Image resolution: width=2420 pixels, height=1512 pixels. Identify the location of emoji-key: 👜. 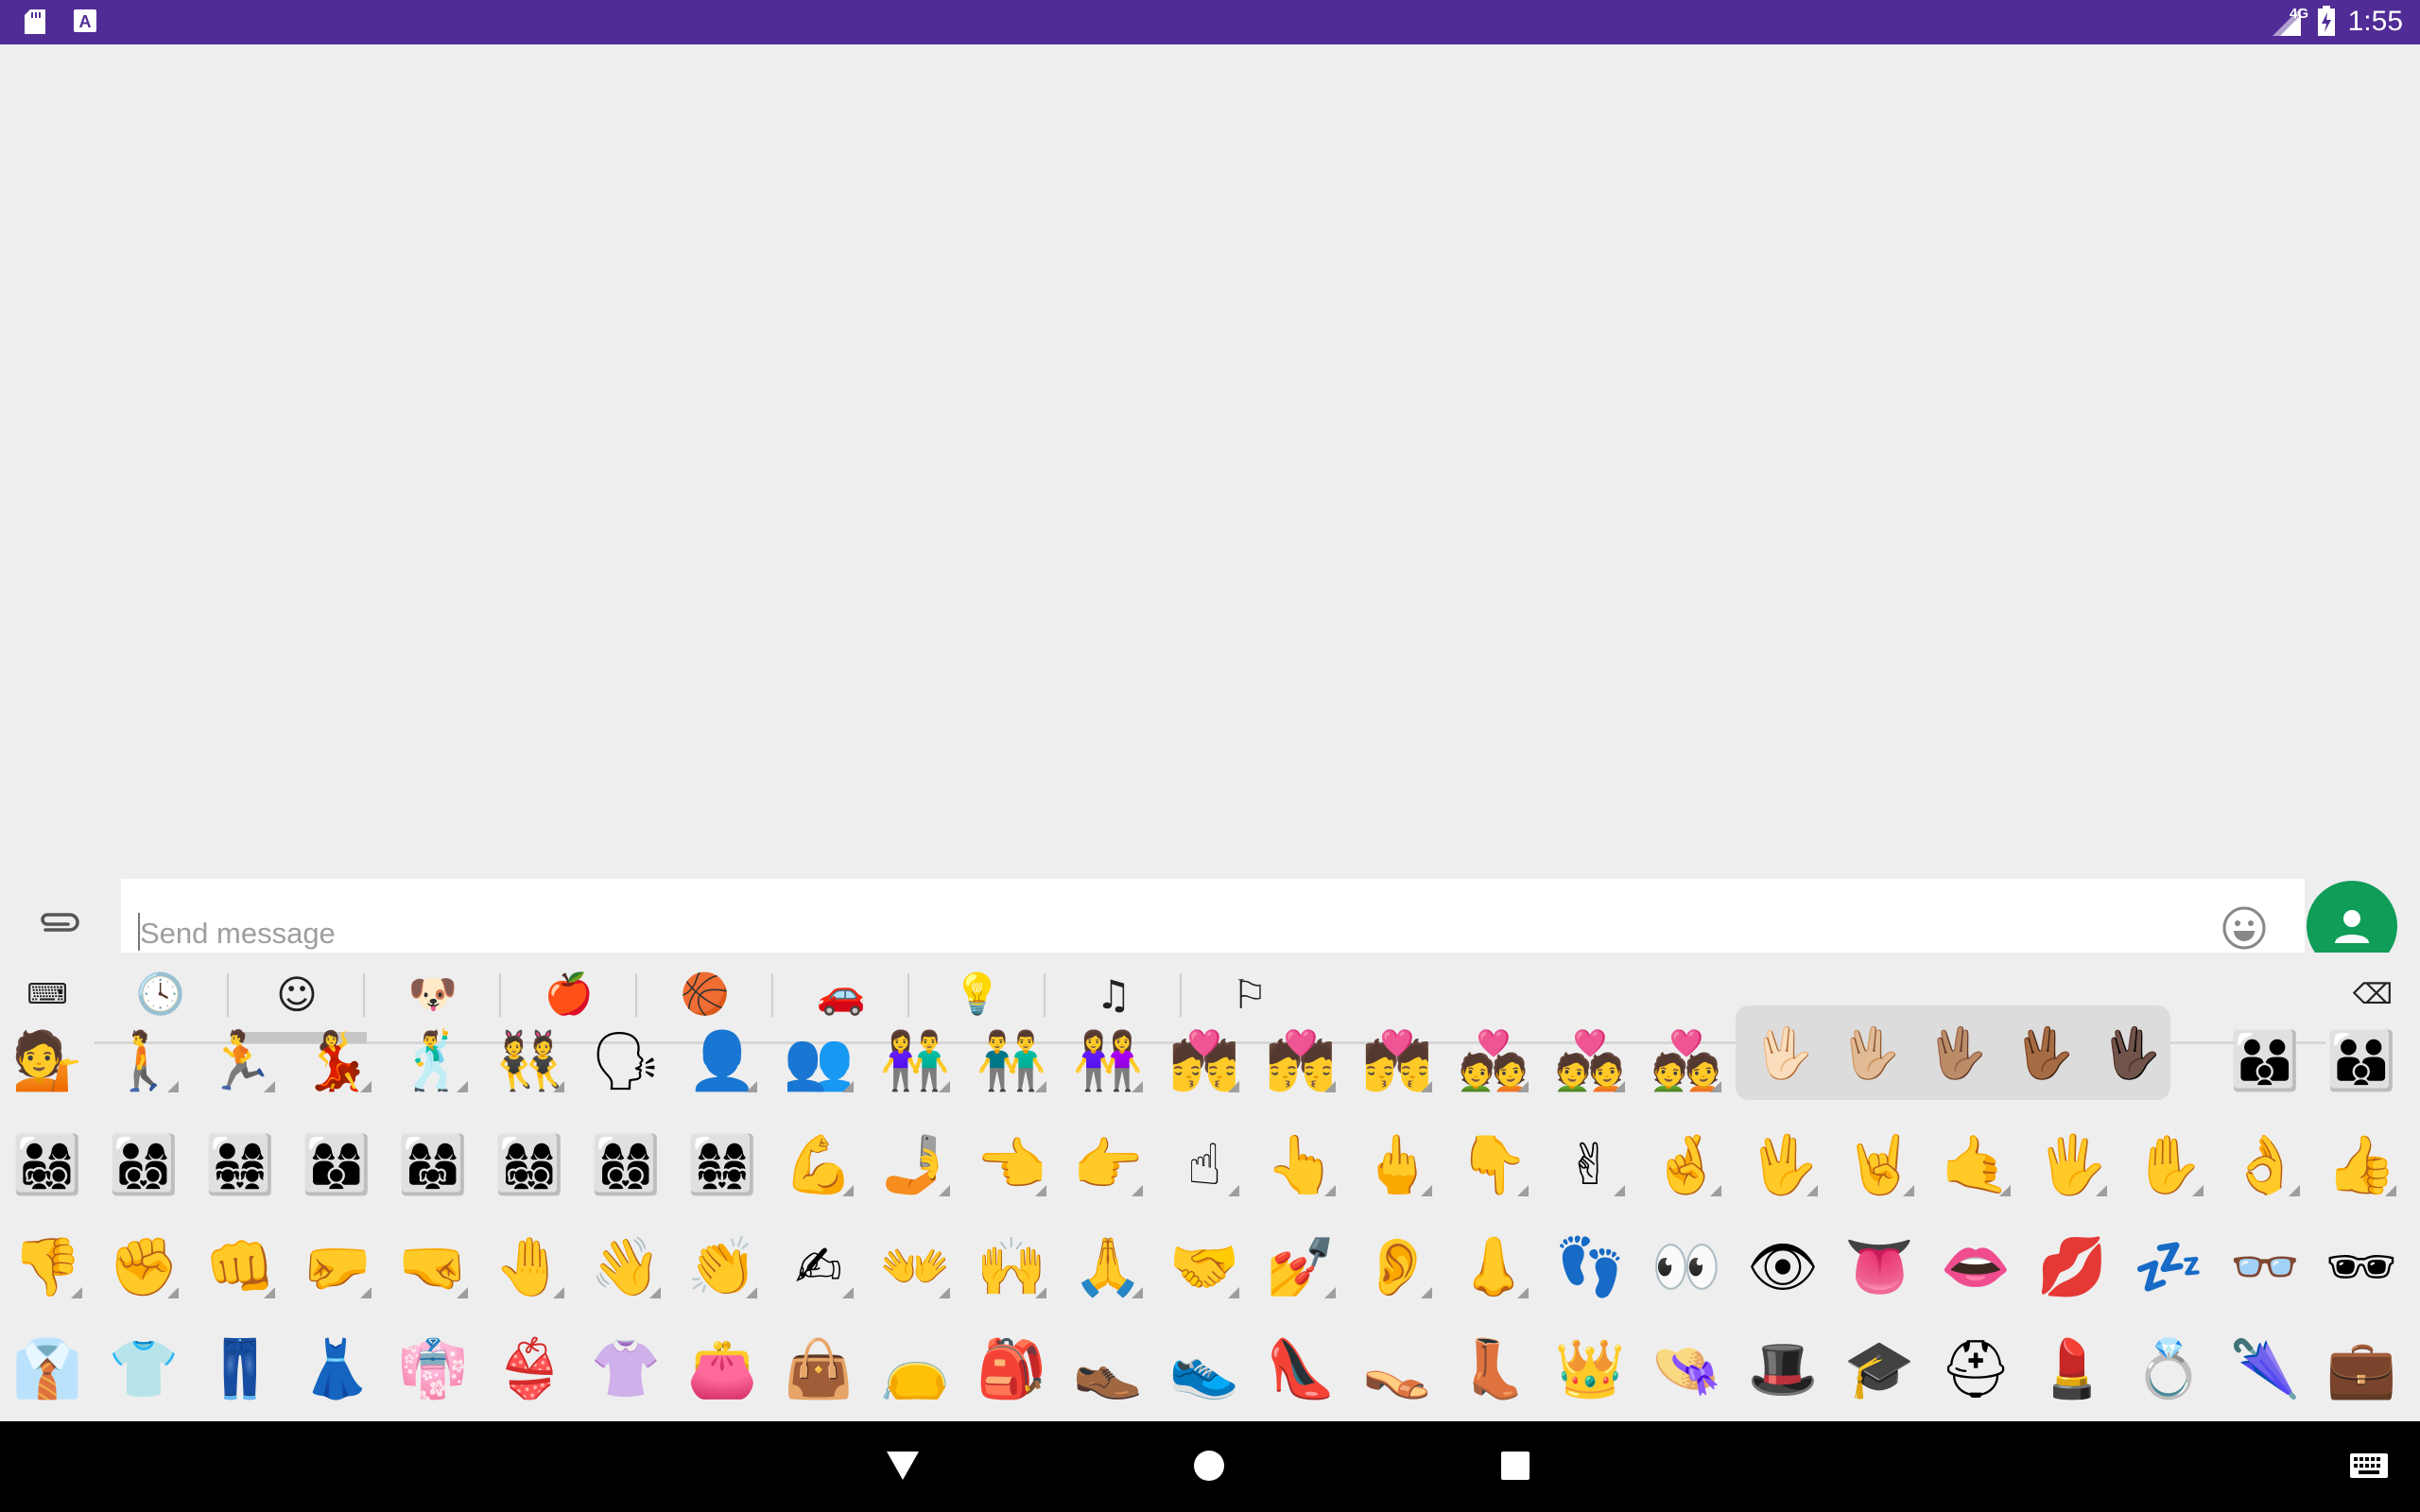
(818, 1369).